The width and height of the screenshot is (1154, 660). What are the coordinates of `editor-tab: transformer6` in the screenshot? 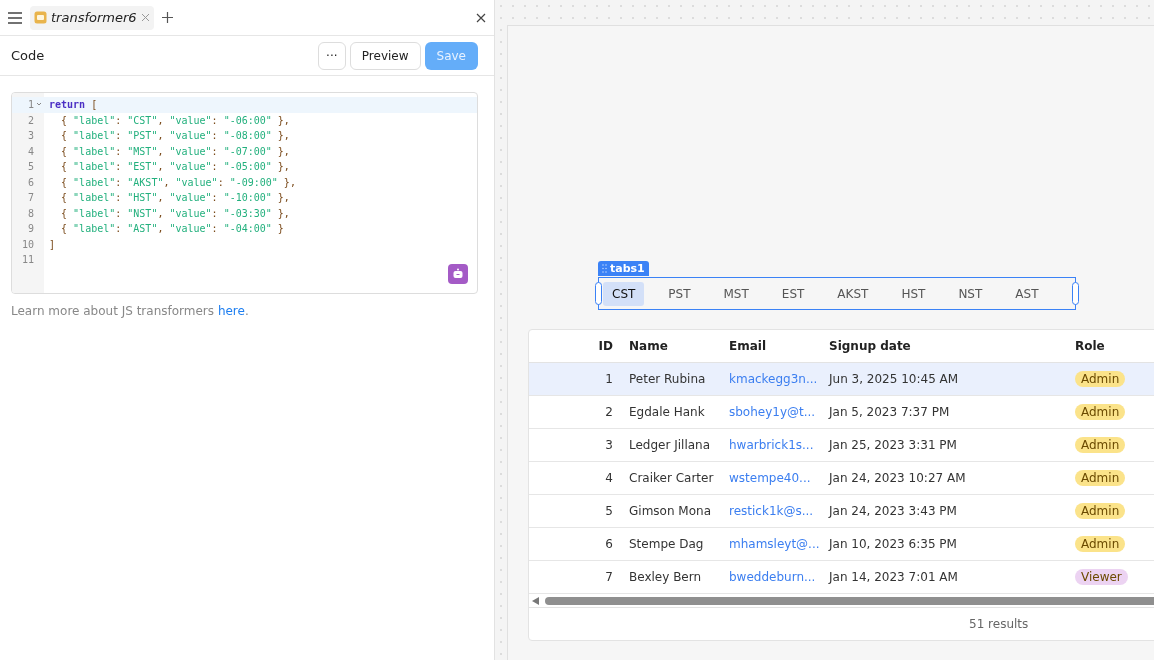 It's located at (92, 17).